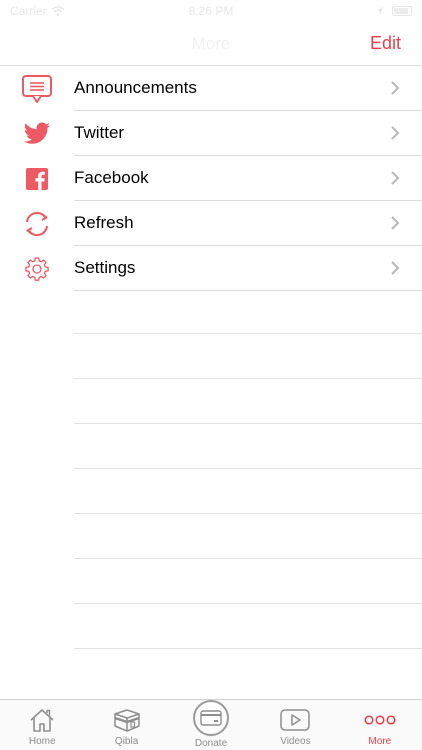  Describe the element at coordinates (295, 720) in the screenshot. I see `video-play-icon` at that location.